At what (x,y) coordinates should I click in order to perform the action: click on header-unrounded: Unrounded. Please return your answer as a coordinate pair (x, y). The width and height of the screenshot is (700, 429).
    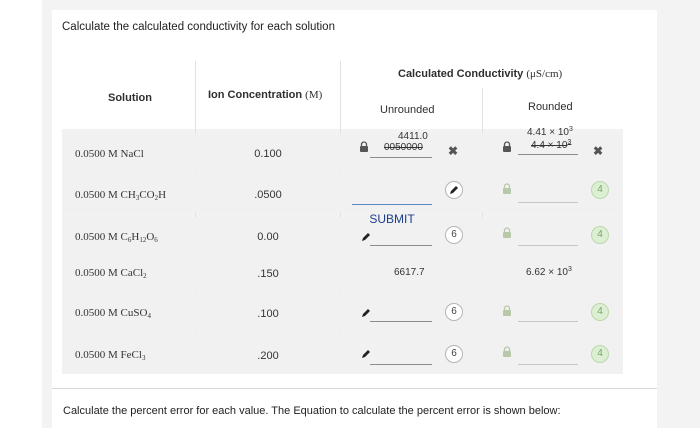
    Looking at the image, I should click on (407, 110).